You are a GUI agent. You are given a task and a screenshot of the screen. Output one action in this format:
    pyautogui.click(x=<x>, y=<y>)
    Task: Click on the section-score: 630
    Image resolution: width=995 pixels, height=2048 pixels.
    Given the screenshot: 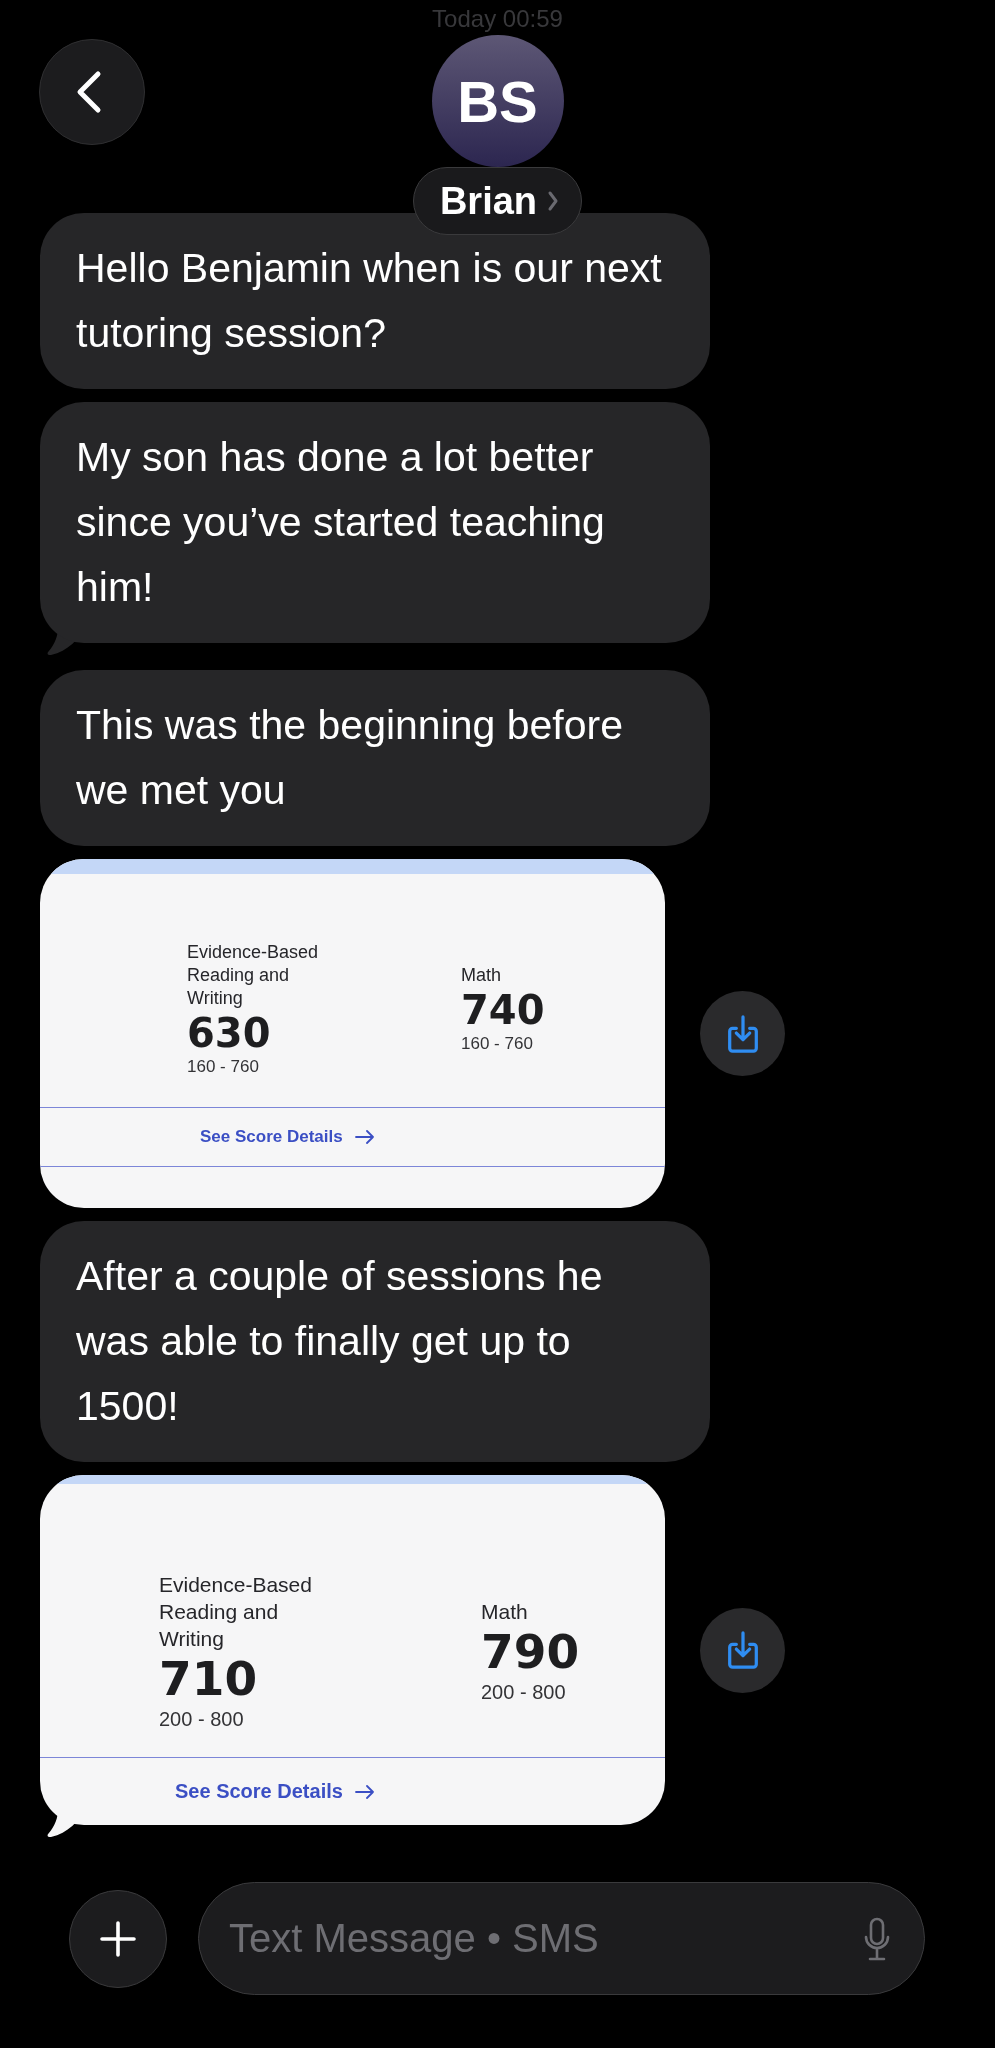 What is the action you would take?
    pyautogui.click(x=229, y=1033)
    